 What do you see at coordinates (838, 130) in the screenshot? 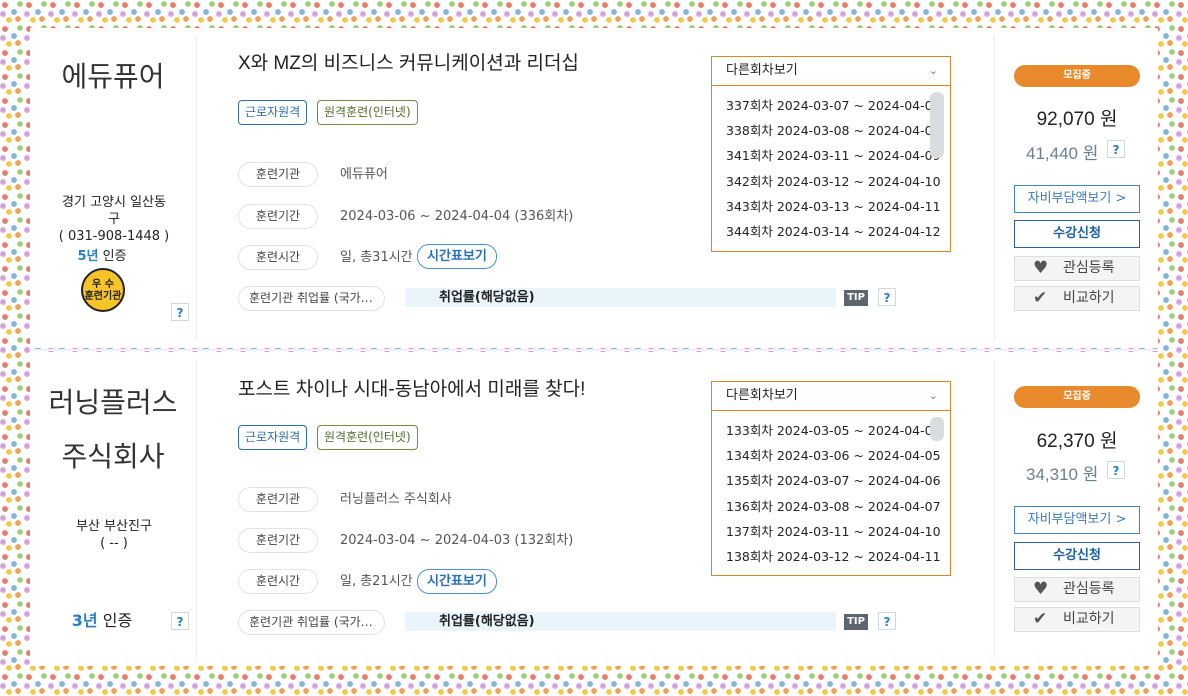
I see `session-option: 338회차 2024-03-08 ~ 2024-04-06` at bounding box center [838, 130].